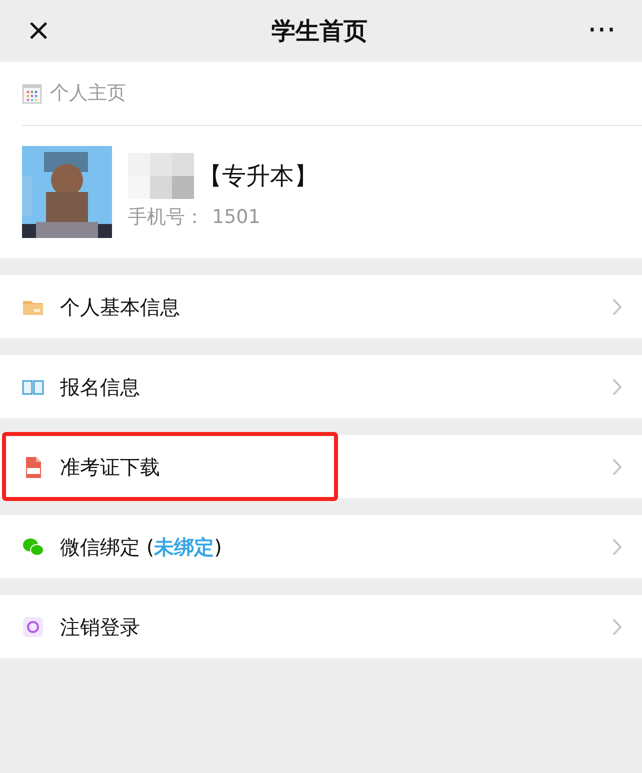 The image size is (642, 773). What do you see at coordinates (321, 546) in the screenshot?
I see `menu-item: 微信绑定 (未绑定)` at bounding box center [321, 546].